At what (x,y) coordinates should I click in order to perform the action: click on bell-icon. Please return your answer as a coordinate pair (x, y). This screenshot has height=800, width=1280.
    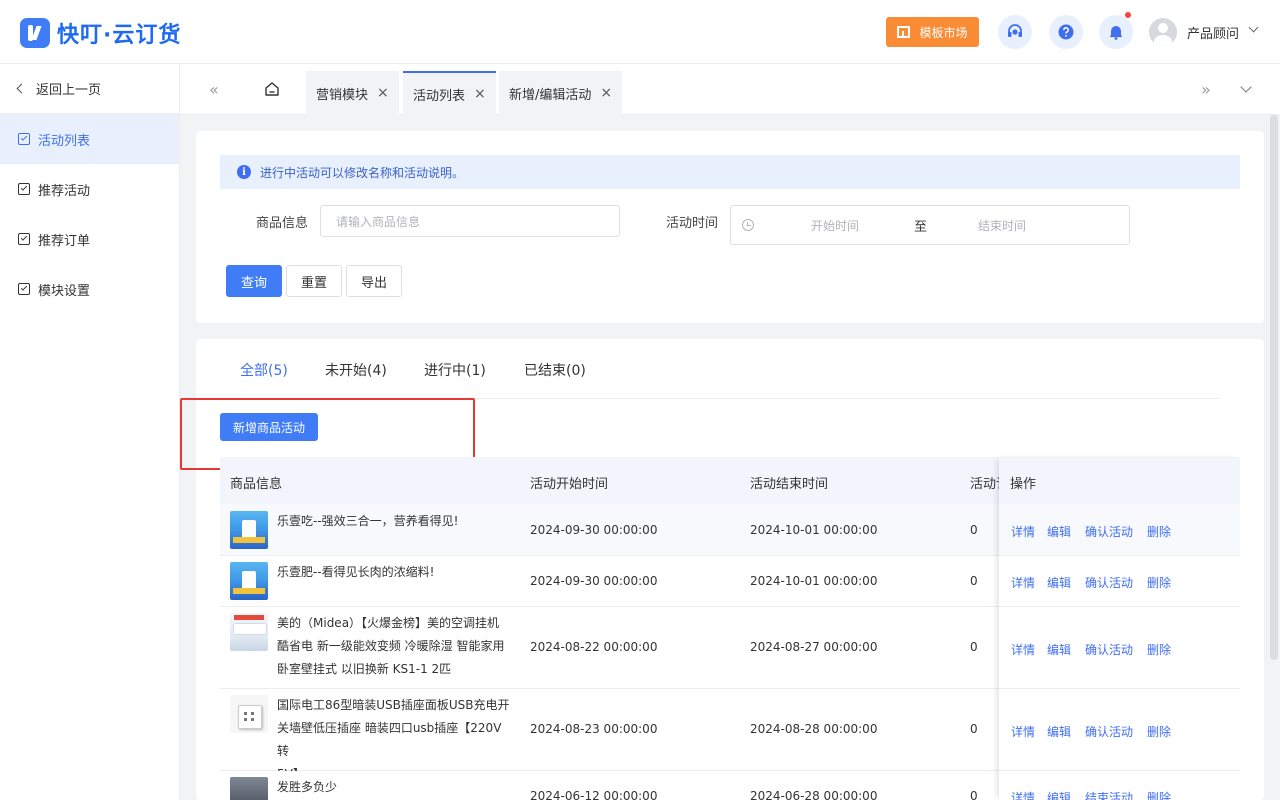
    Looking at the image, I should click on (1116, 33).